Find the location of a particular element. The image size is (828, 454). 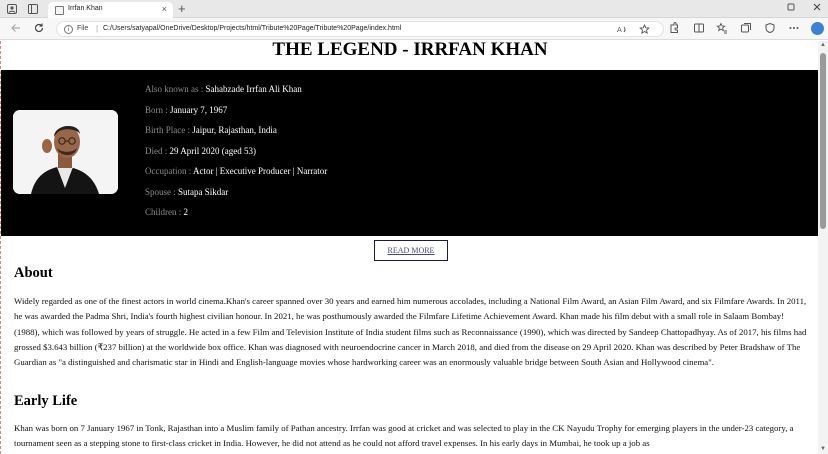

info-icon: i is located at coordinates (68, 29).